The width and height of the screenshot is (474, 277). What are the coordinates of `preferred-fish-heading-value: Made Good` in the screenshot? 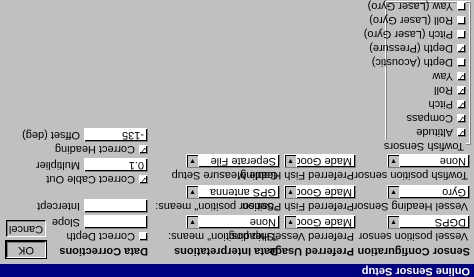 It's located at (323, 161).